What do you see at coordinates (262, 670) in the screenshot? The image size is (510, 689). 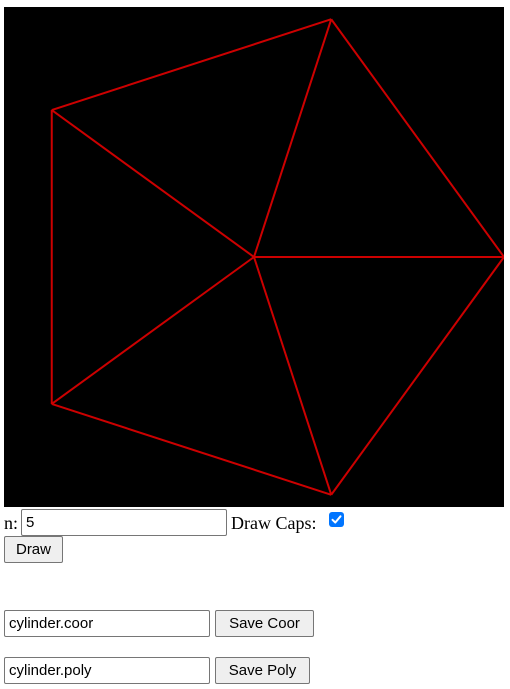 I see `save-poly-button: Save Poly` at bounding box center [262, 670].